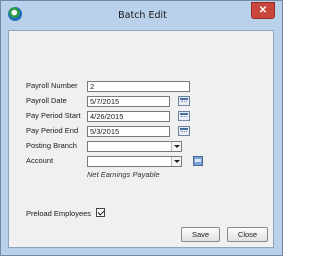 Image resolution: width=320 pixels, height=256 pixels. I want to click on pay-period-end-label: Pay Period End, so click(52, 130).